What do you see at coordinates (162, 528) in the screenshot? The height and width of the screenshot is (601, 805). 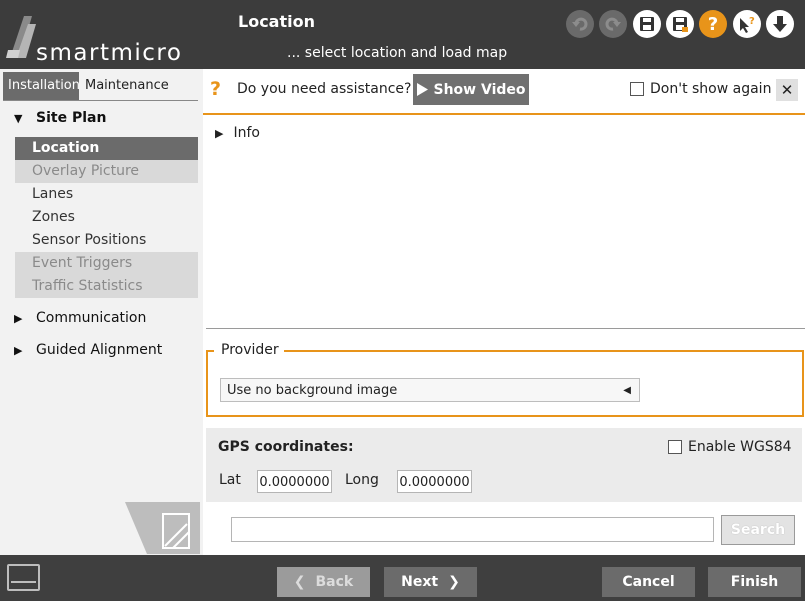 I see `corner-decoration-icon` at bounding box center [162, 528].